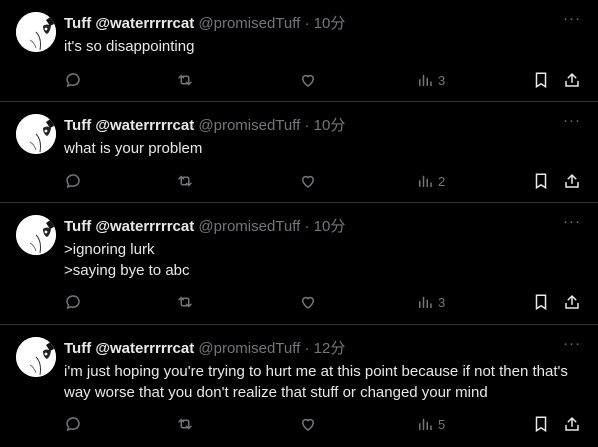 The width and height of the screenshot is (598, 447). What do you see at coordinates (330, 348) in the screenshot?
I see `timestamp: 12分` at bounding box center [330, 348].